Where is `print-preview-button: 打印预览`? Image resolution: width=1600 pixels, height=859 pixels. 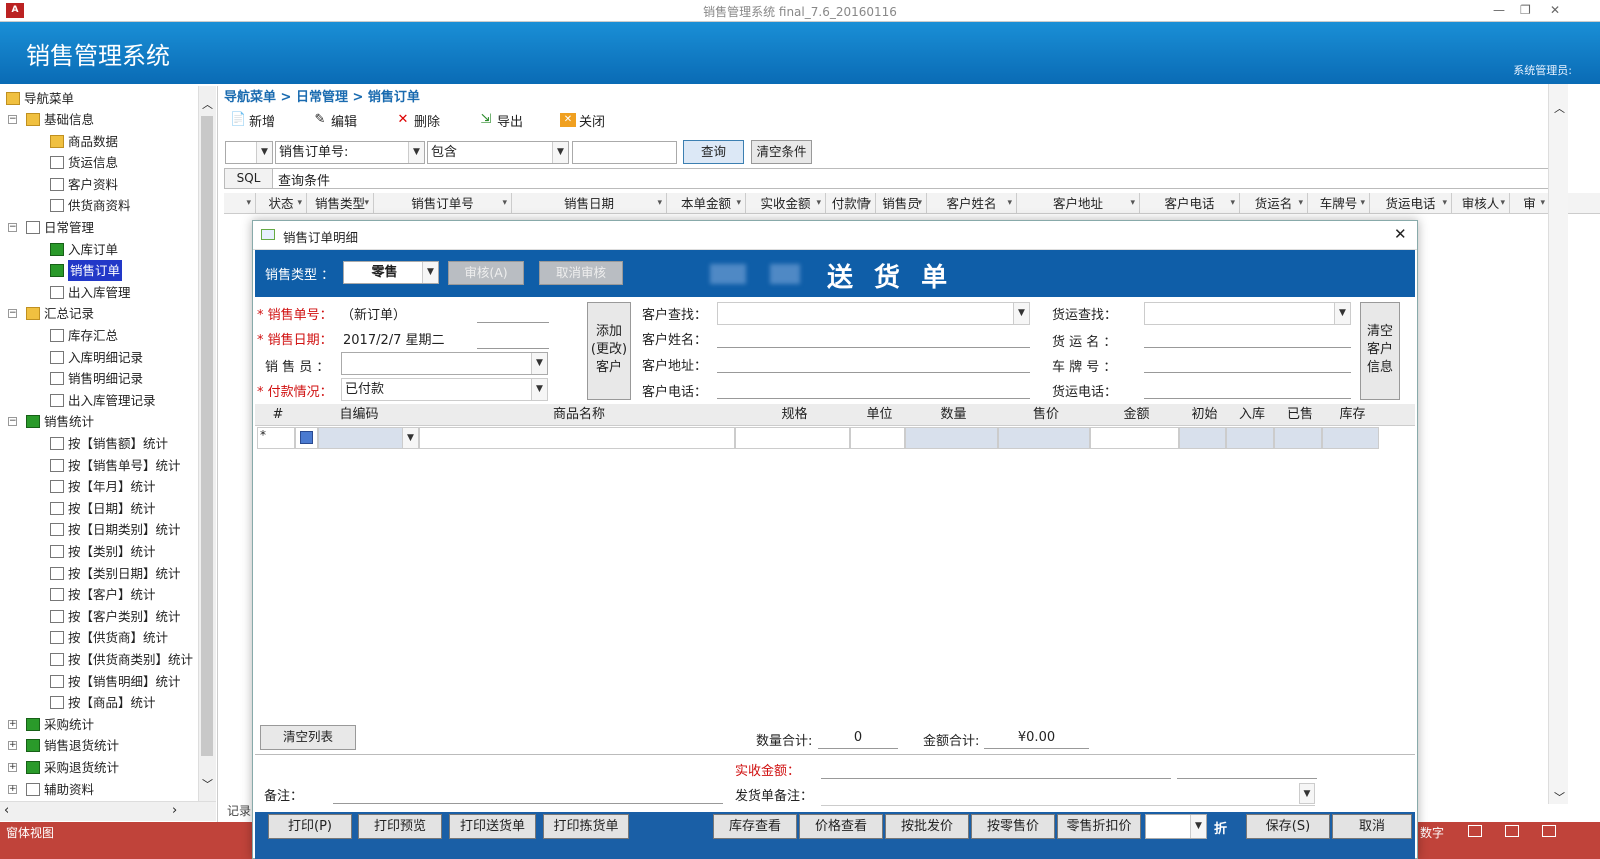
print-preview-button: 打印预览 is located at coordinates (400, 826).